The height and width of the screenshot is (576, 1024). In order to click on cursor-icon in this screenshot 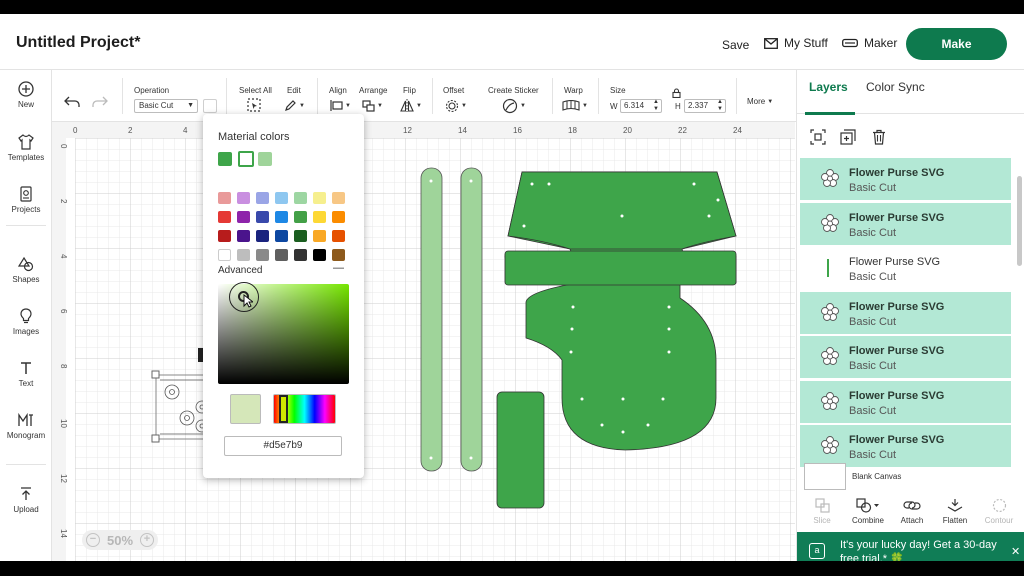, I will do `click(248, 301)`.